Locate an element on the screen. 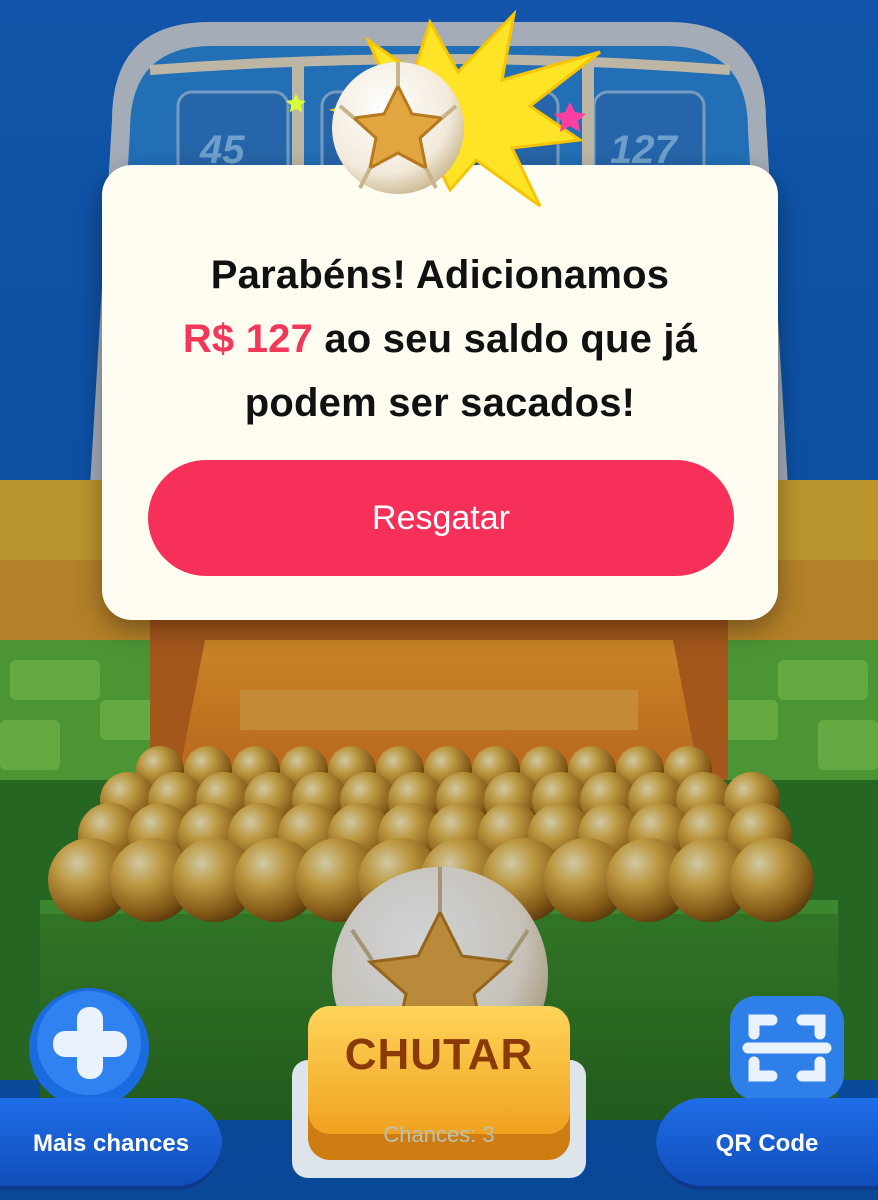  more-chances-label: Mais chances is located at coordinates (111, 1143).